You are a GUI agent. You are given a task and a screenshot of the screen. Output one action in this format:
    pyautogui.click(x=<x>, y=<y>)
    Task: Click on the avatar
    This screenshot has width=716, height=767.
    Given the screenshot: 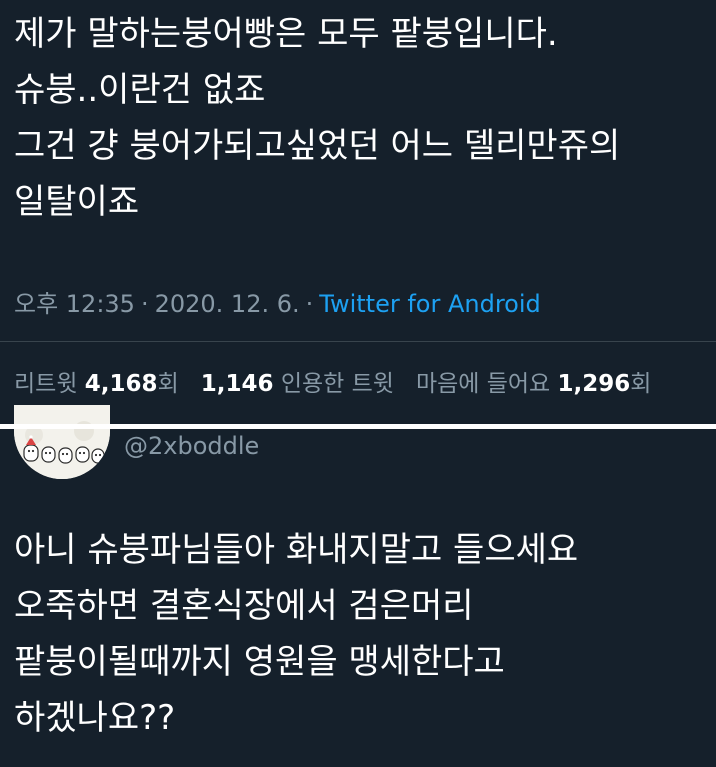 What is the action you would take?
    pyautogui.click(x=62, y=442)
    